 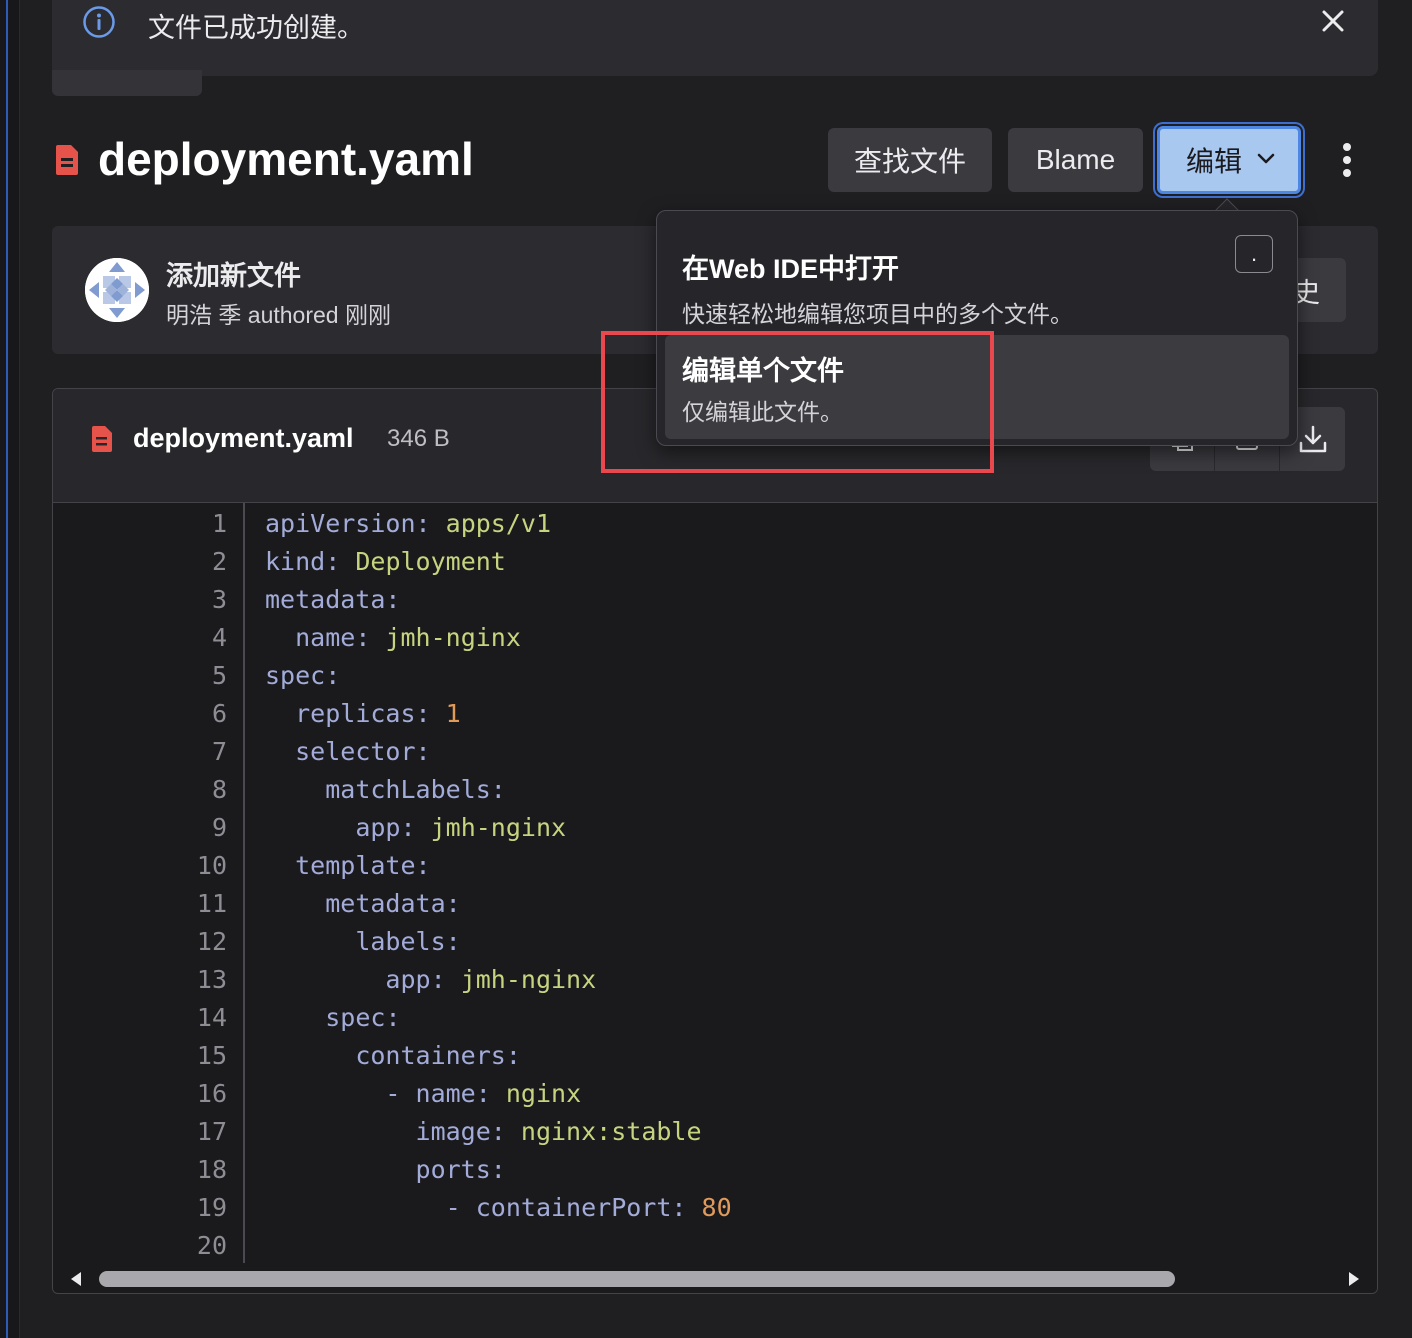 I want to click on line-number: 18, so click(x=197, y=1170).